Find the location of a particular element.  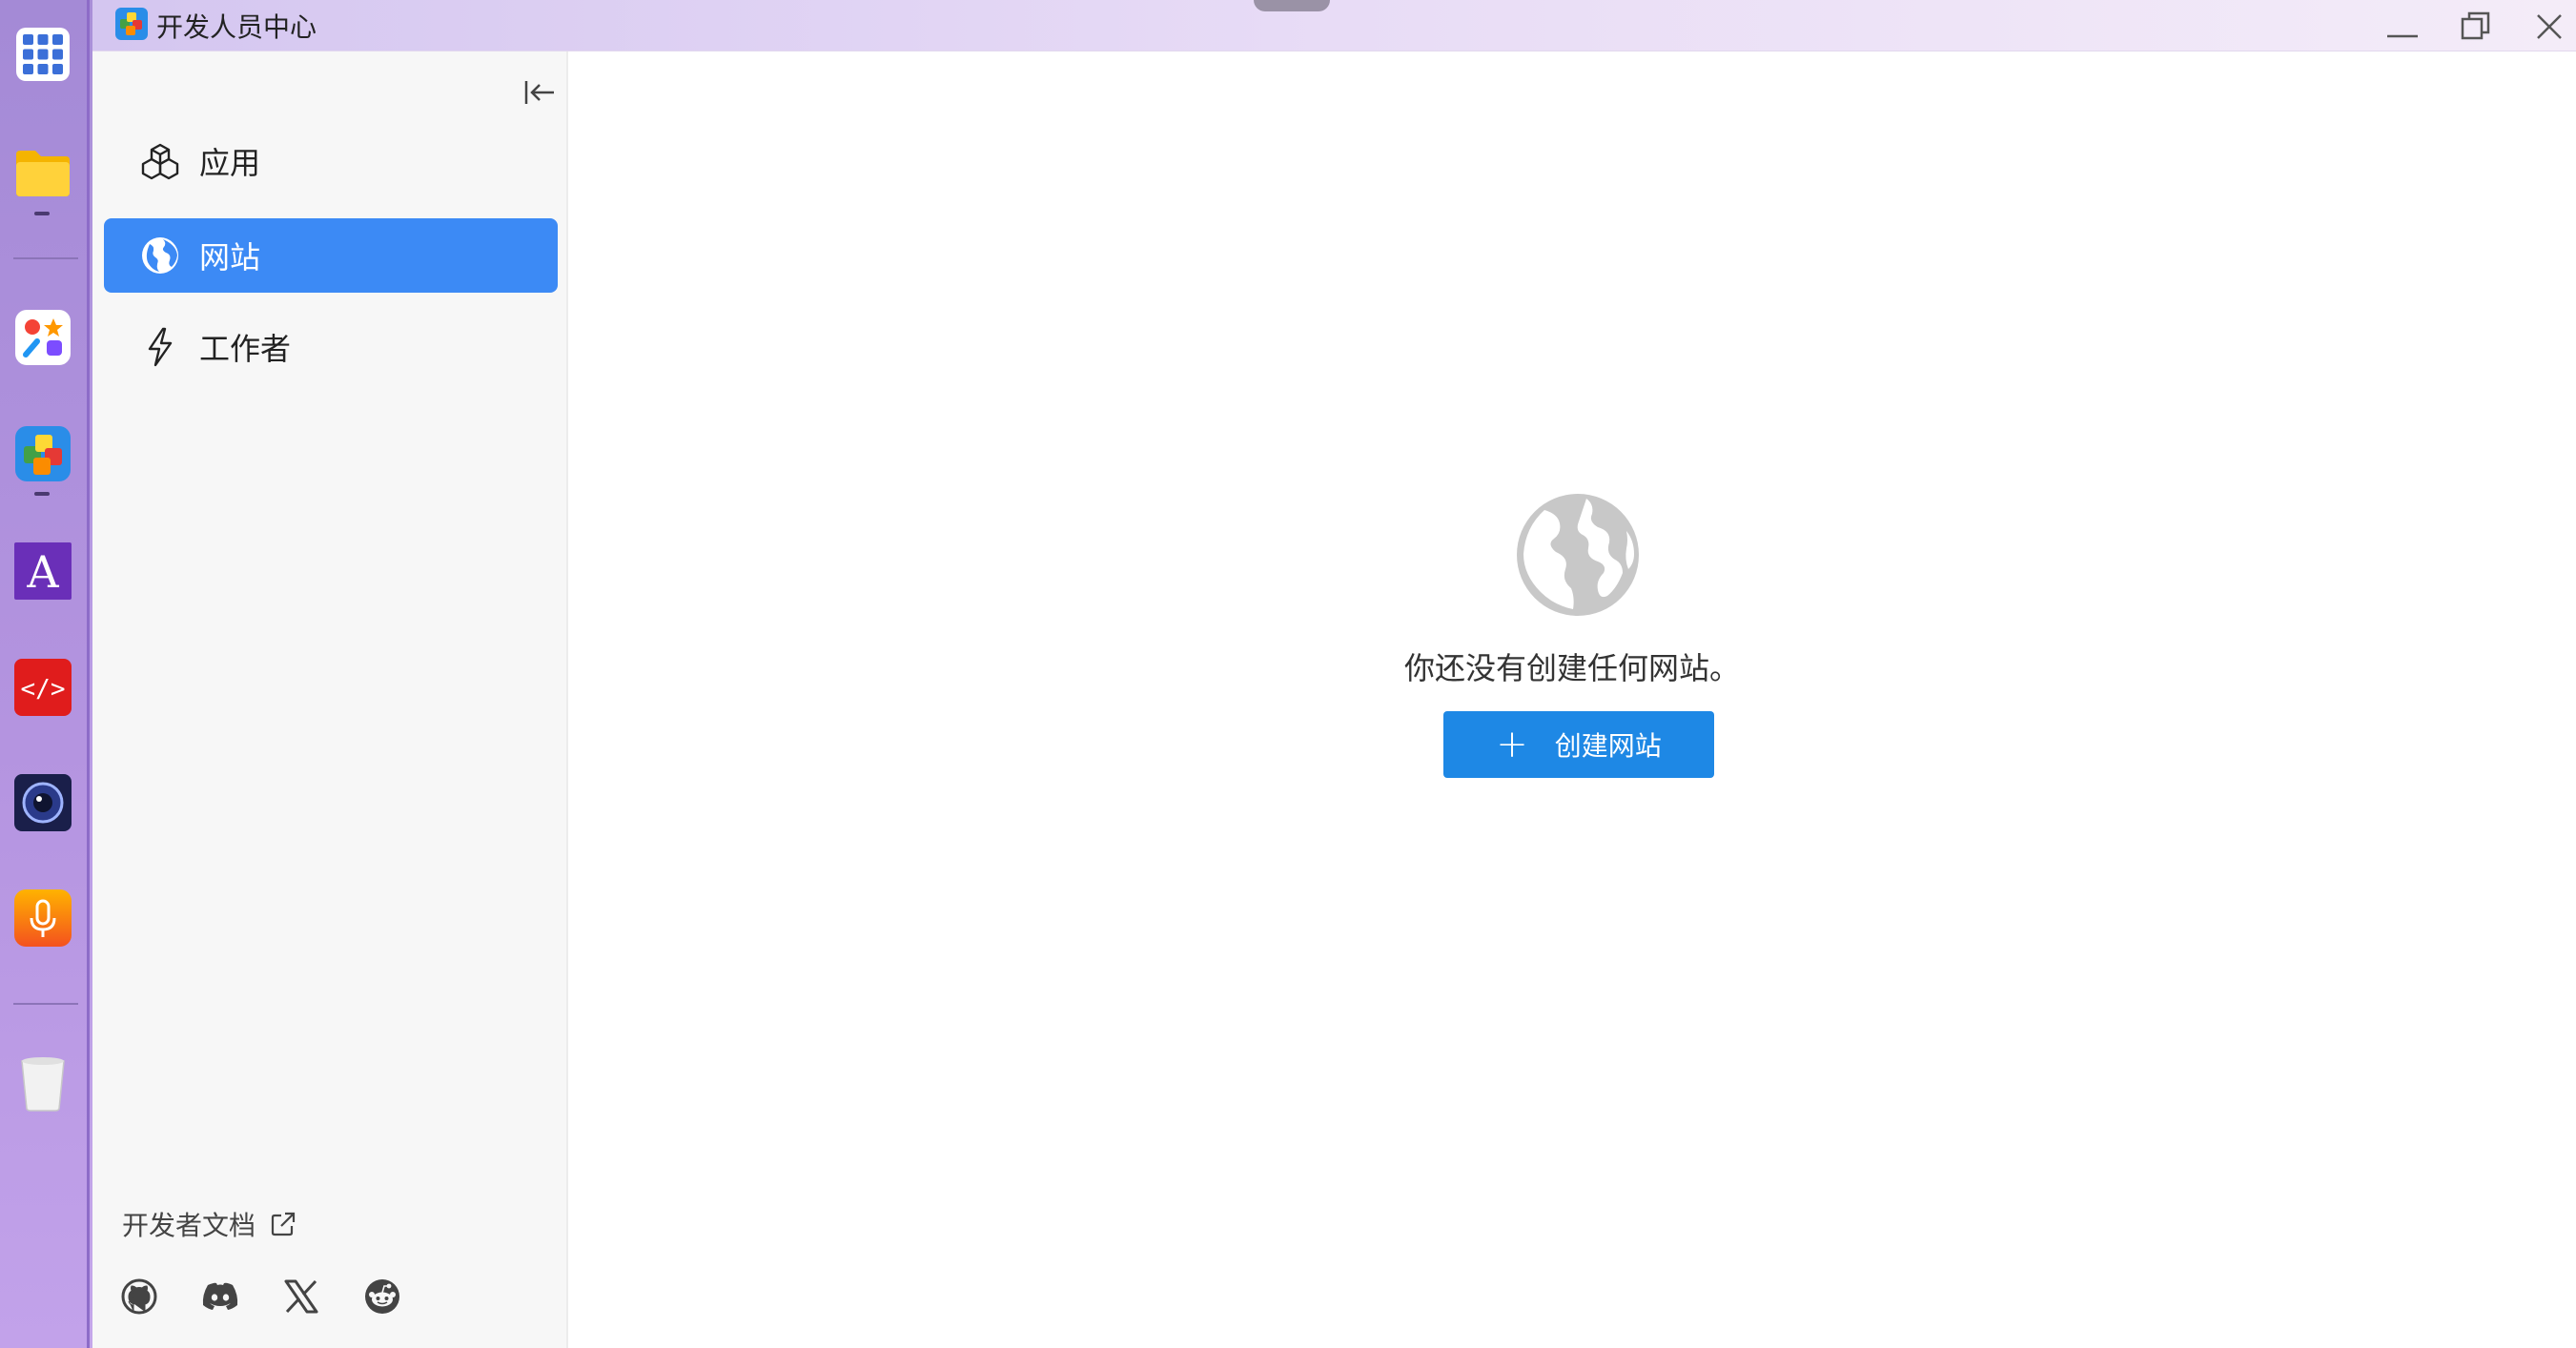

svg-text: A is located at coordinates (42, 572).